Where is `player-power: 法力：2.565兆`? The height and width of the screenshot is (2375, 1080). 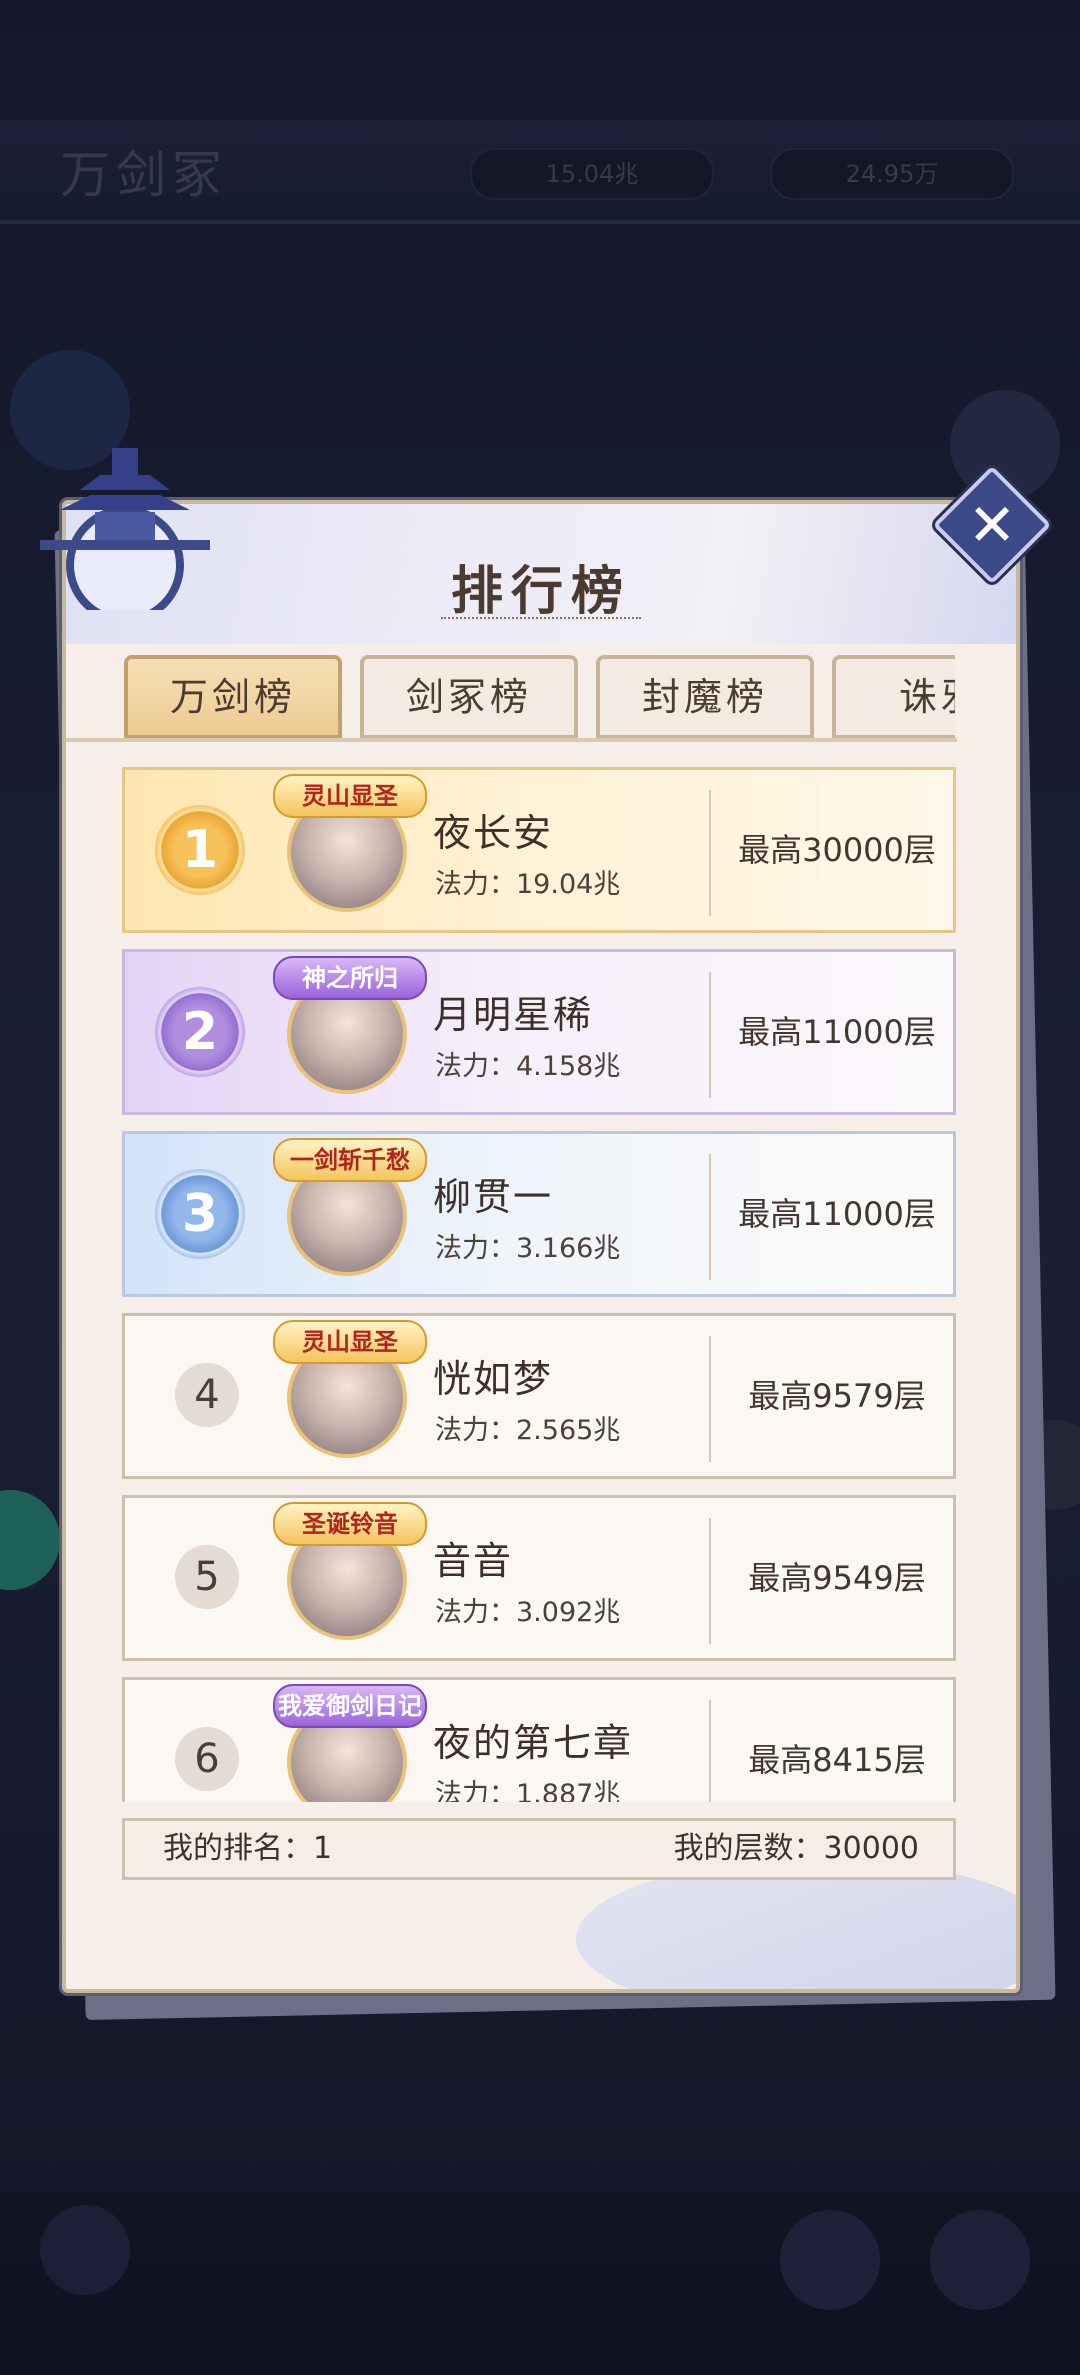 player-power: 法力：2.565兆 is located at coordinates (528, 1430).